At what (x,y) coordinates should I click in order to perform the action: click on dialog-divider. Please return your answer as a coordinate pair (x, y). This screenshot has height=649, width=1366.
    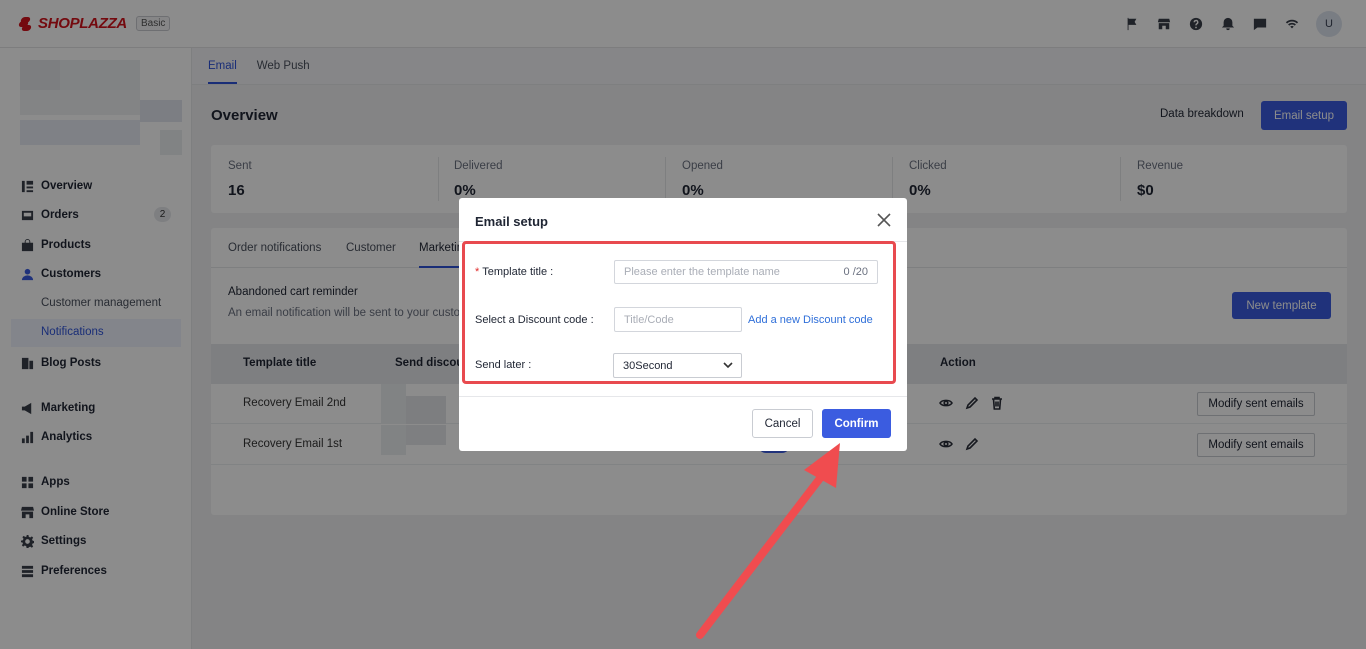
    Looking at the image, I should click on (683, 396).